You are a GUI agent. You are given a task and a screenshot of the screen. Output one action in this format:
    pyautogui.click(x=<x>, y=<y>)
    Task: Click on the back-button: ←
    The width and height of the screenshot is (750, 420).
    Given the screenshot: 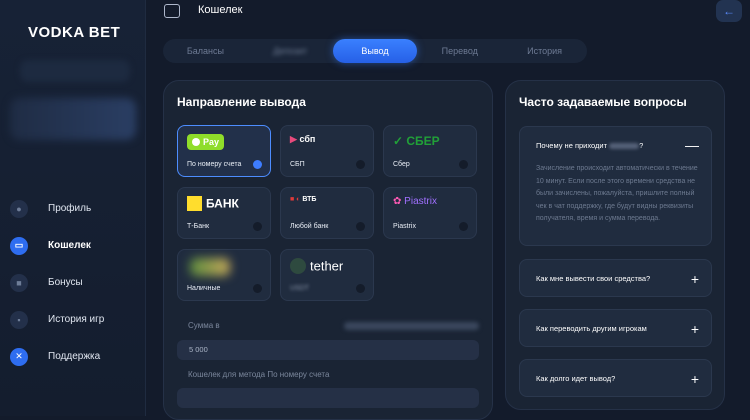 What is the action you would take?
    pyautogui.click(x=729, y=11)
    